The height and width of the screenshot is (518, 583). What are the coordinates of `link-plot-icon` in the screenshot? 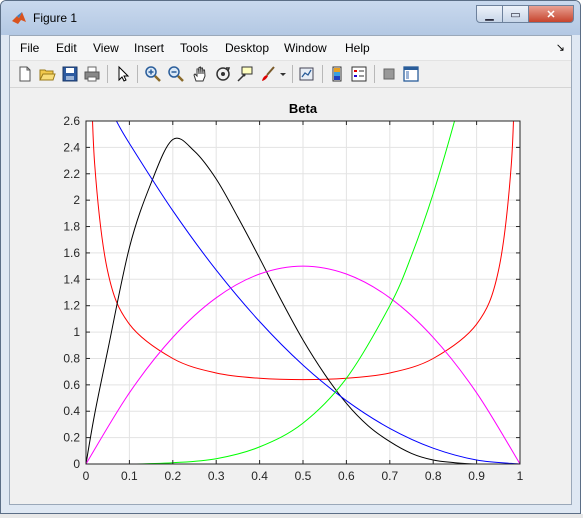 It's located at (307, 74).